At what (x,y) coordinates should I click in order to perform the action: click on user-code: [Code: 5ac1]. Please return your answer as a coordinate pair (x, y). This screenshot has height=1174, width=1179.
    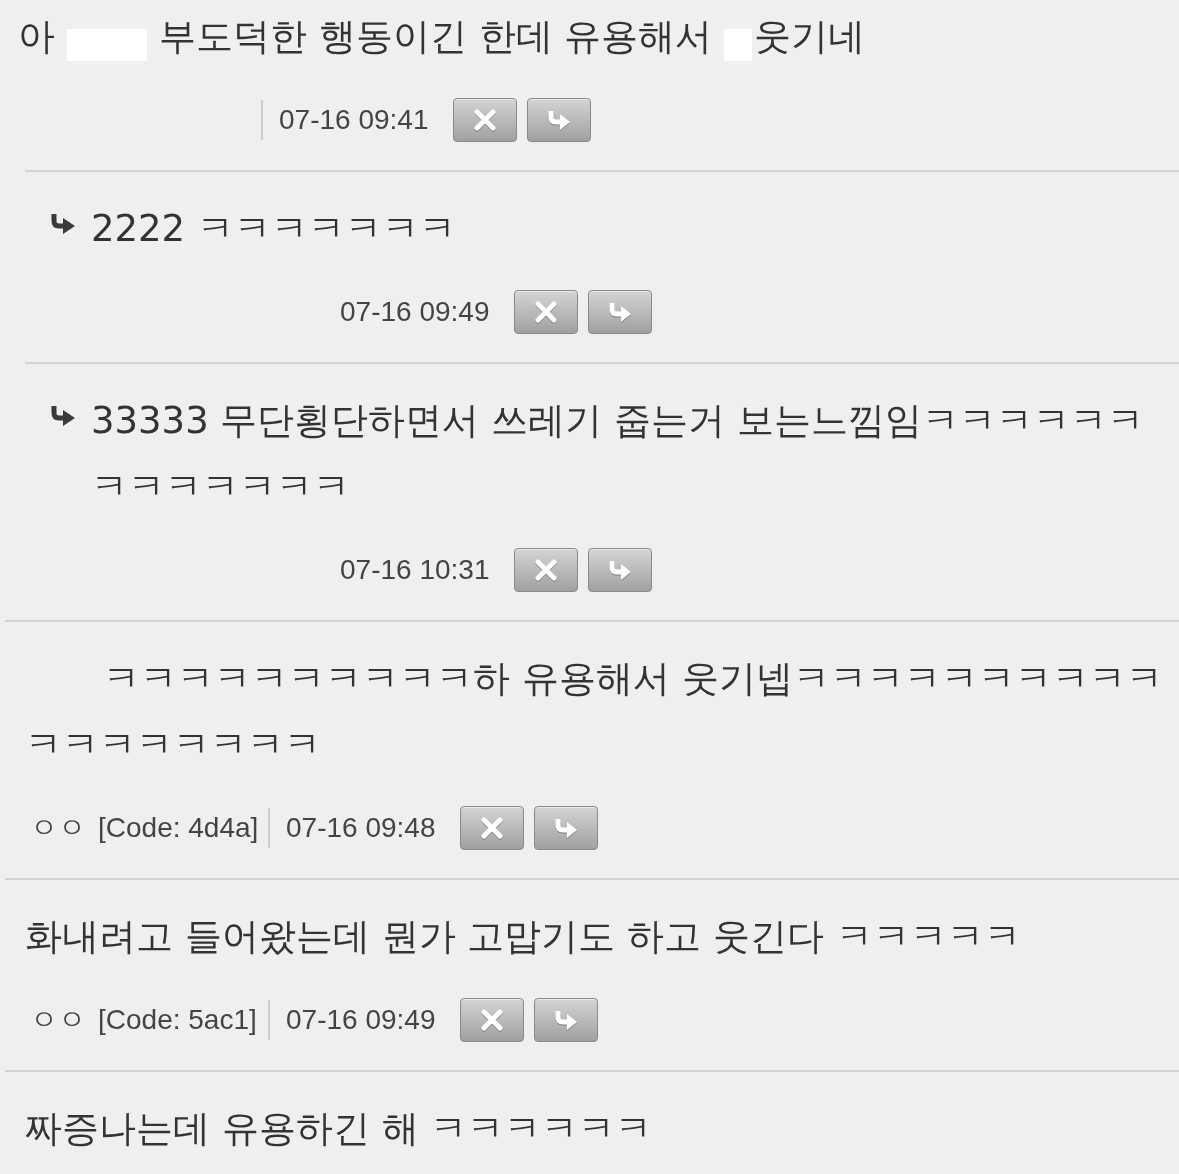
    Looking at the image, I should click on (177, 1020).